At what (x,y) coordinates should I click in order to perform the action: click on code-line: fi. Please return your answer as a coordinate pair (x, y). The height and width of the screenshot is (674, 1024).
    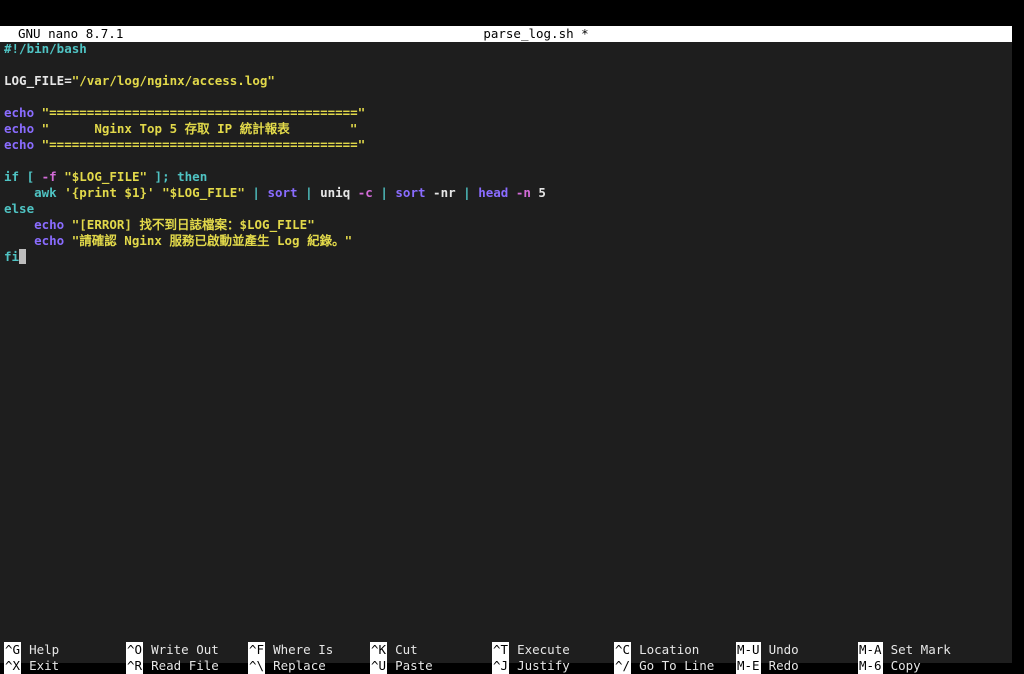
    Looking at the image, I should click on (504, 257).